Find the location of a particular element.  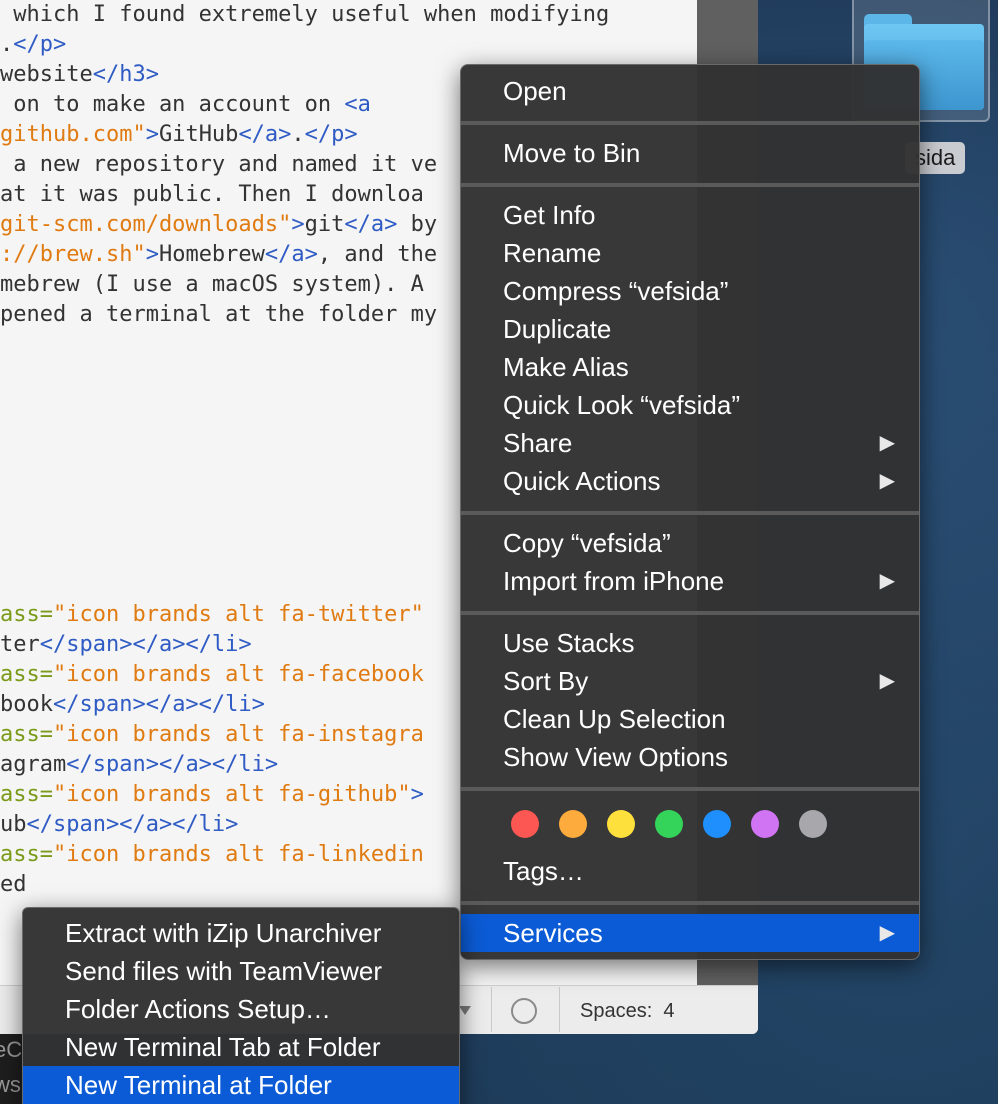

code-token: </a> is located at coordinates (371, 224).